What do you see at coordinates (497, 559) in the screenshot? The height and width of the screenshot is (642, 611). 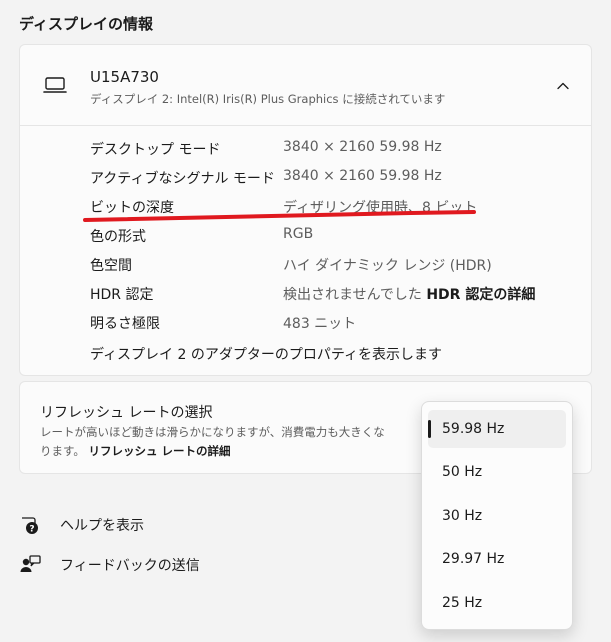 I see `refresh-option-29-97: 29.97 Hz` at bounding box center [497, 559].